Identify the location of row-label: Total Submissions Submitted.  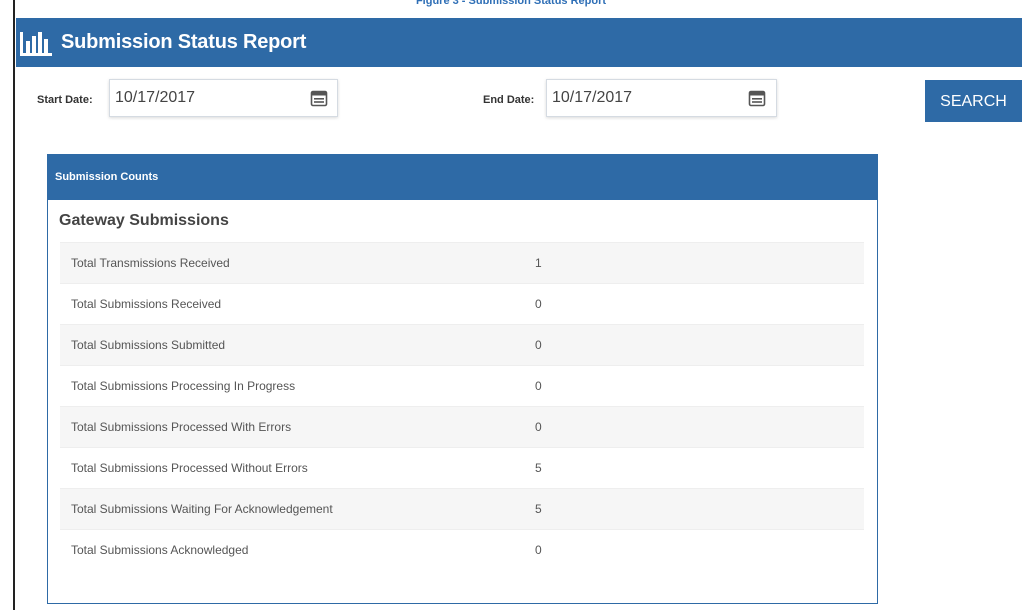
(148, 345).